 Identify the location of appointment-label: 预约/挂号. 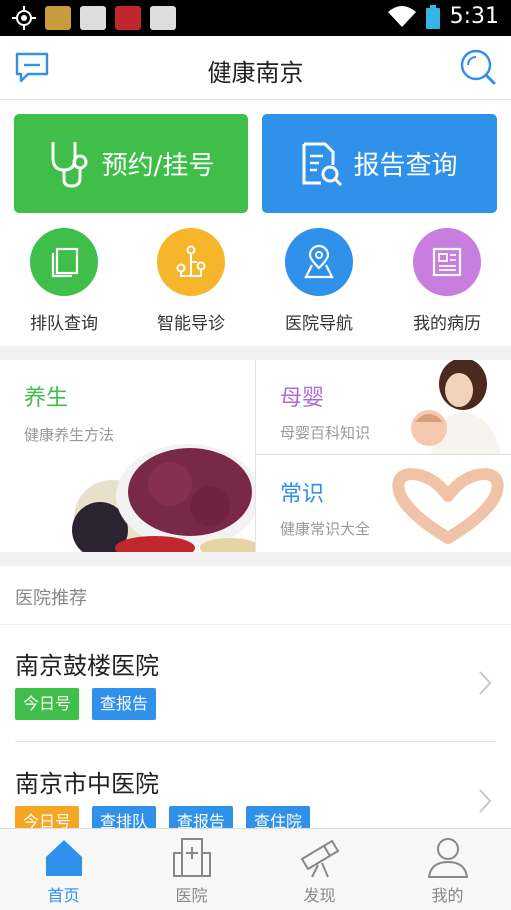
(158, 166).